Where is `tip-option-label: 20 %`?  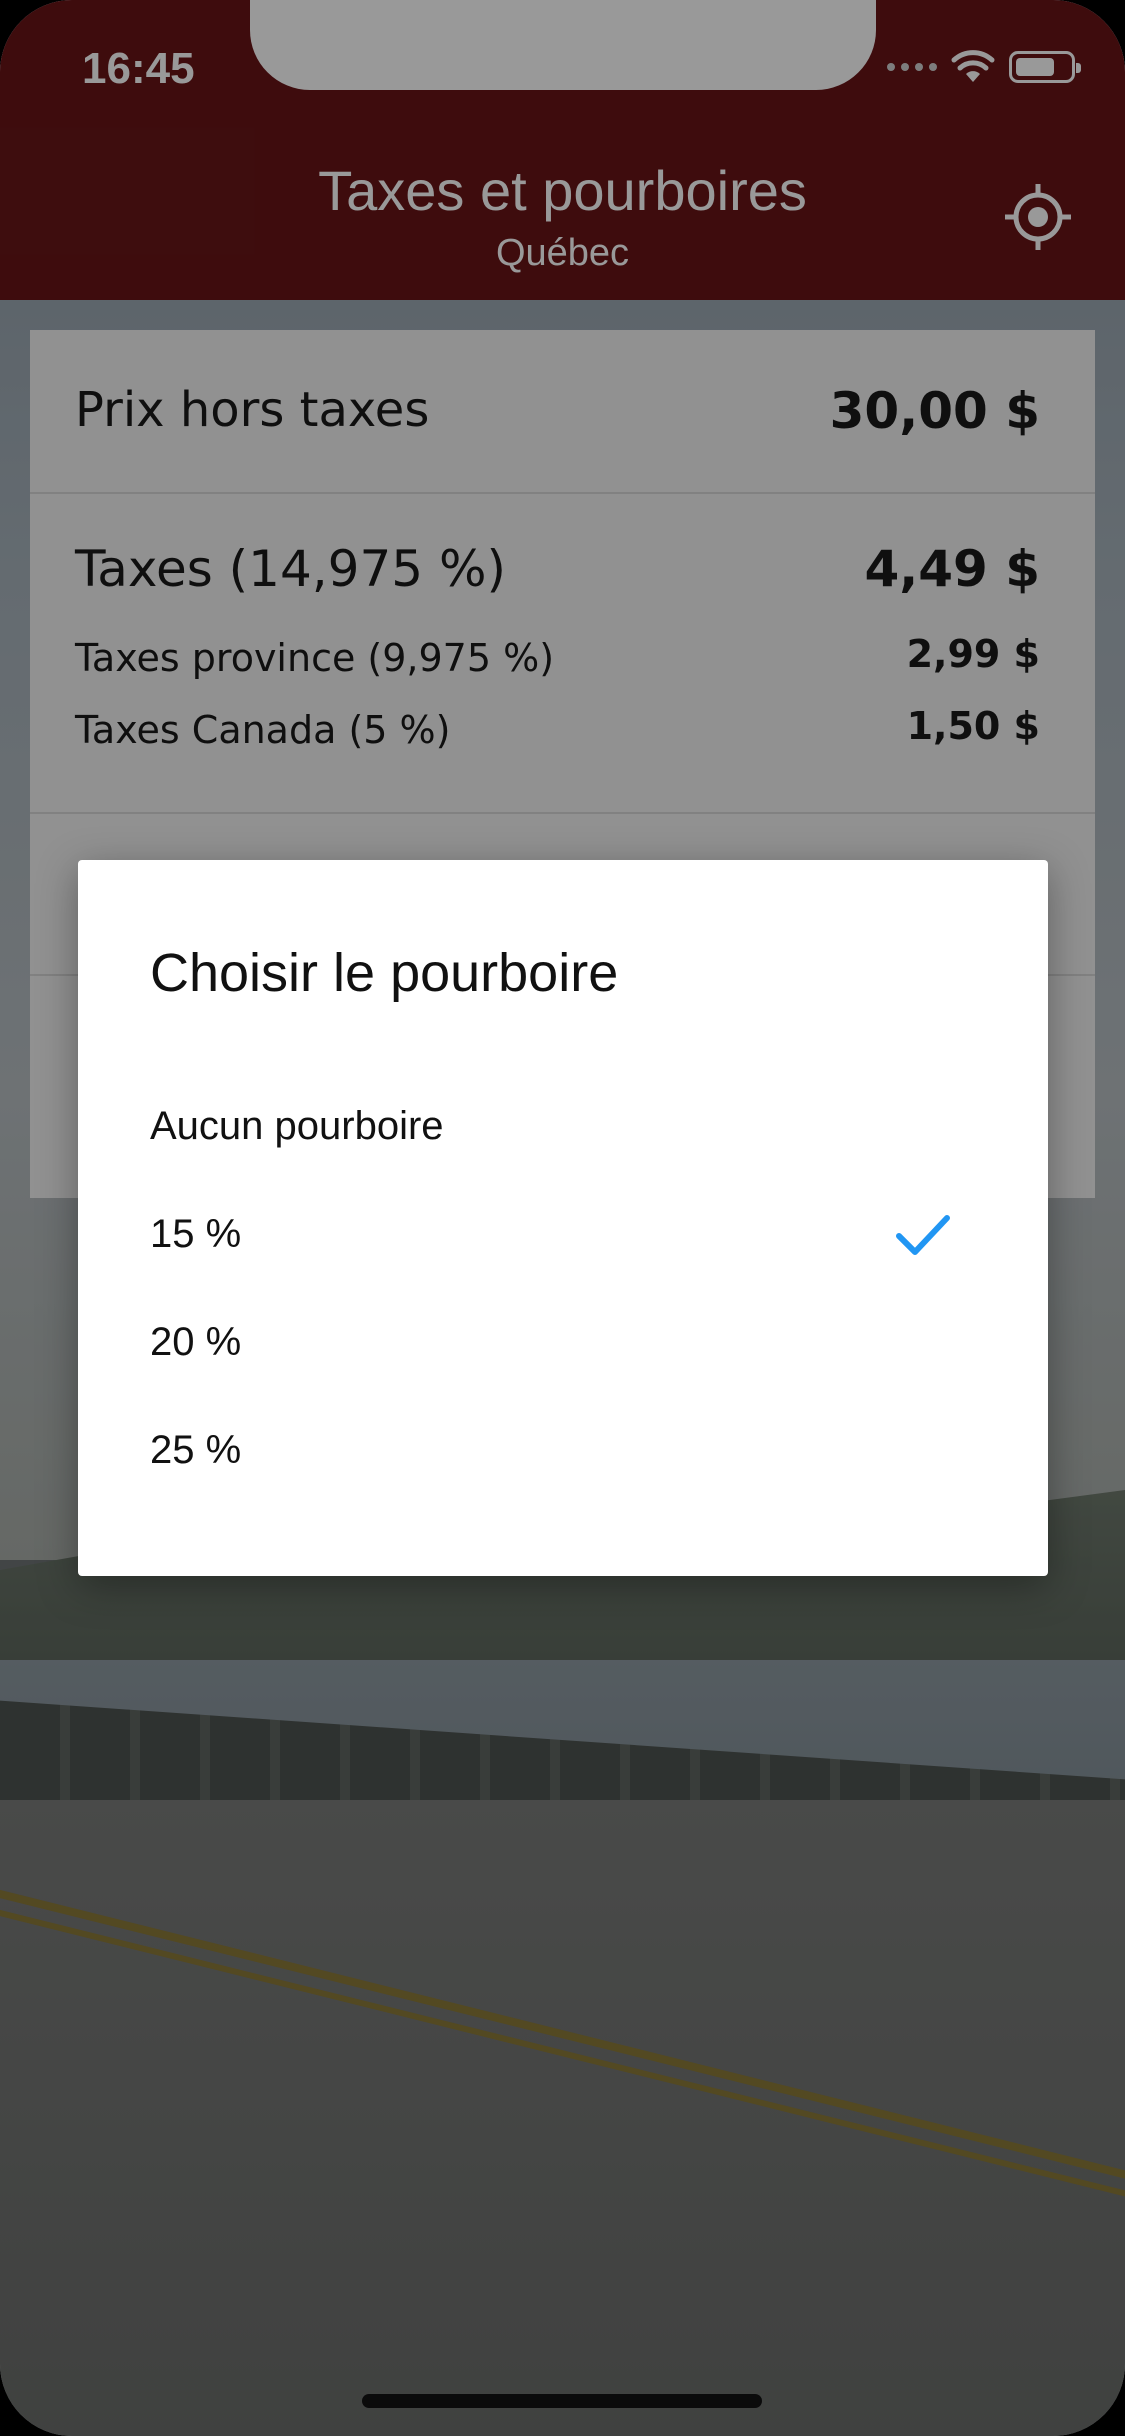
tip-option-label: 20 % is located at coordinates (196, 1342).